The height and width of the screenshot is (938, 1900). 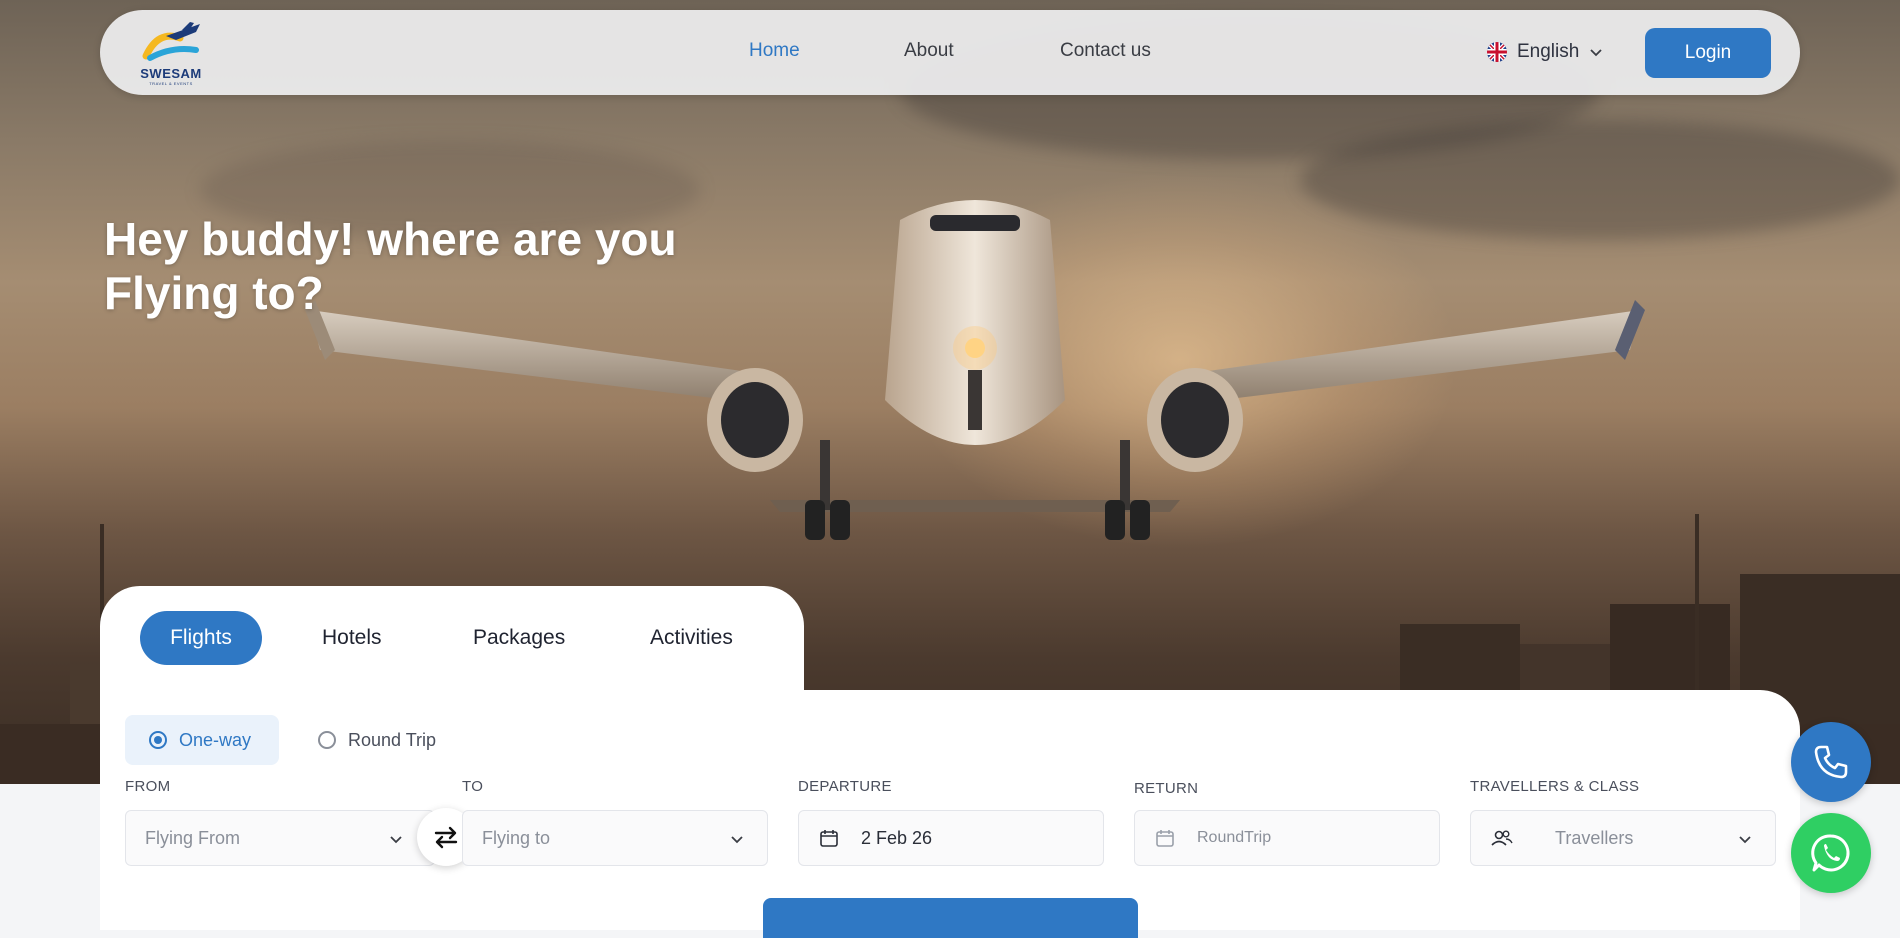 What do you see at coordinates (214, 293) in the screenshot?
I see `hero-line-2: Flying to?` at bounding box center [214, 293].